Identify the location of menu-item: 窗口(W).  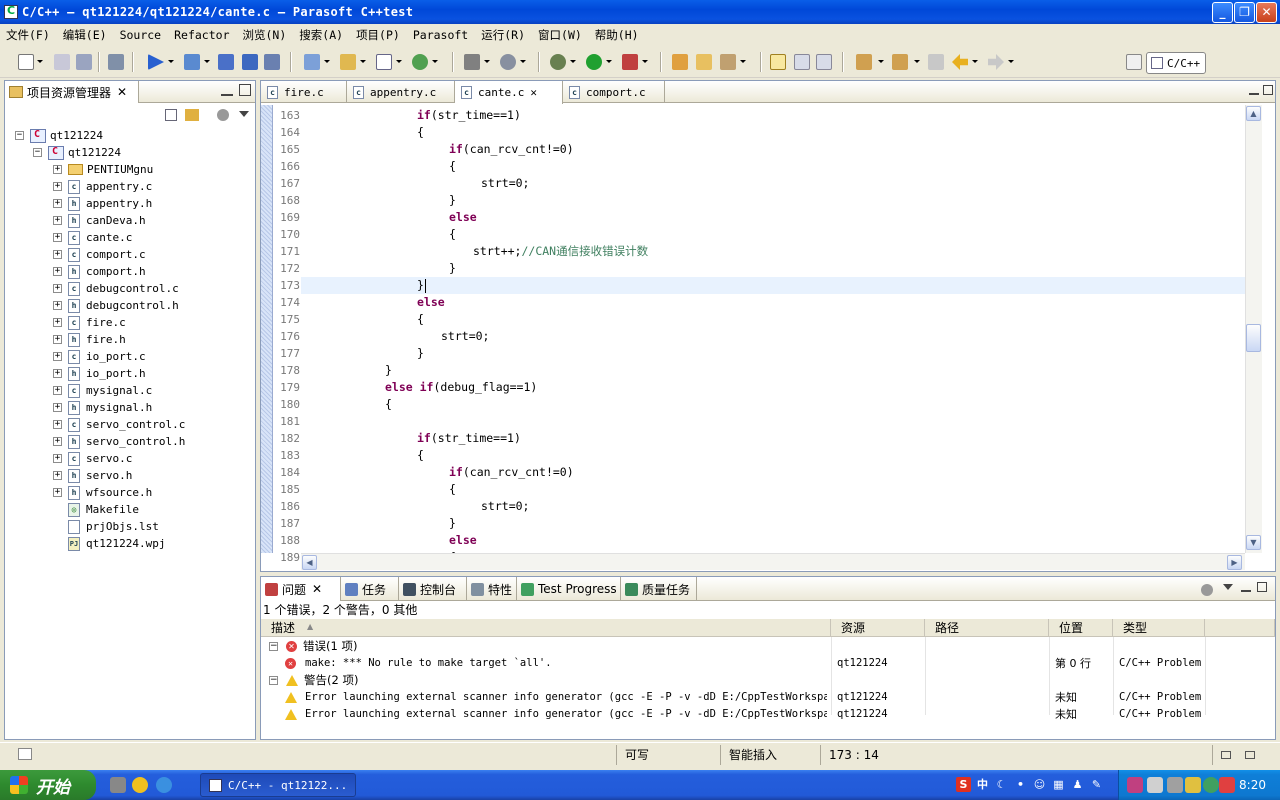
(560, 35).